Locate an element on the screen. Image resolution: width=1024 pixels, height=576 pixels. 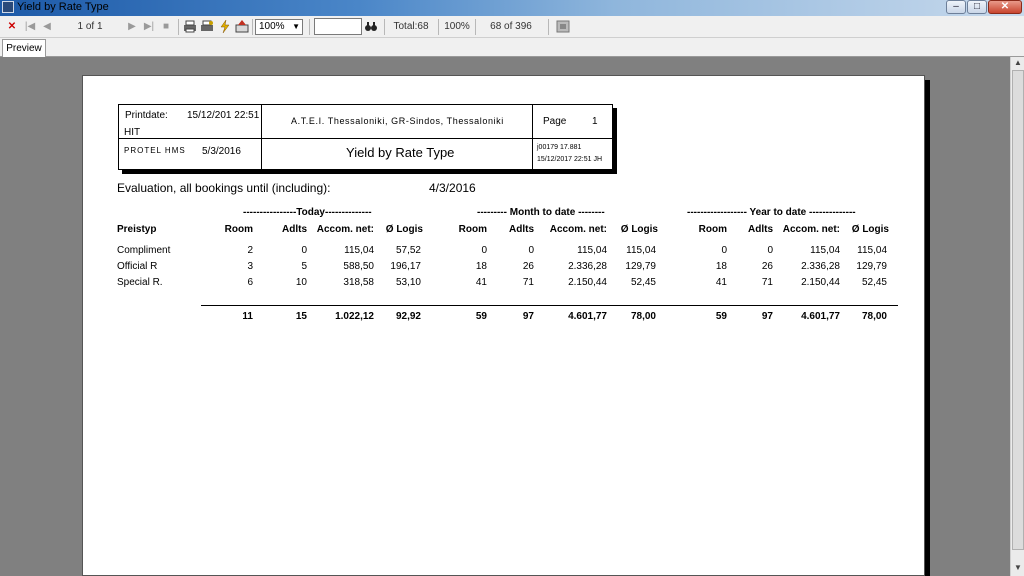
table-cell: 196,17 is located at coordinates (405, 266).